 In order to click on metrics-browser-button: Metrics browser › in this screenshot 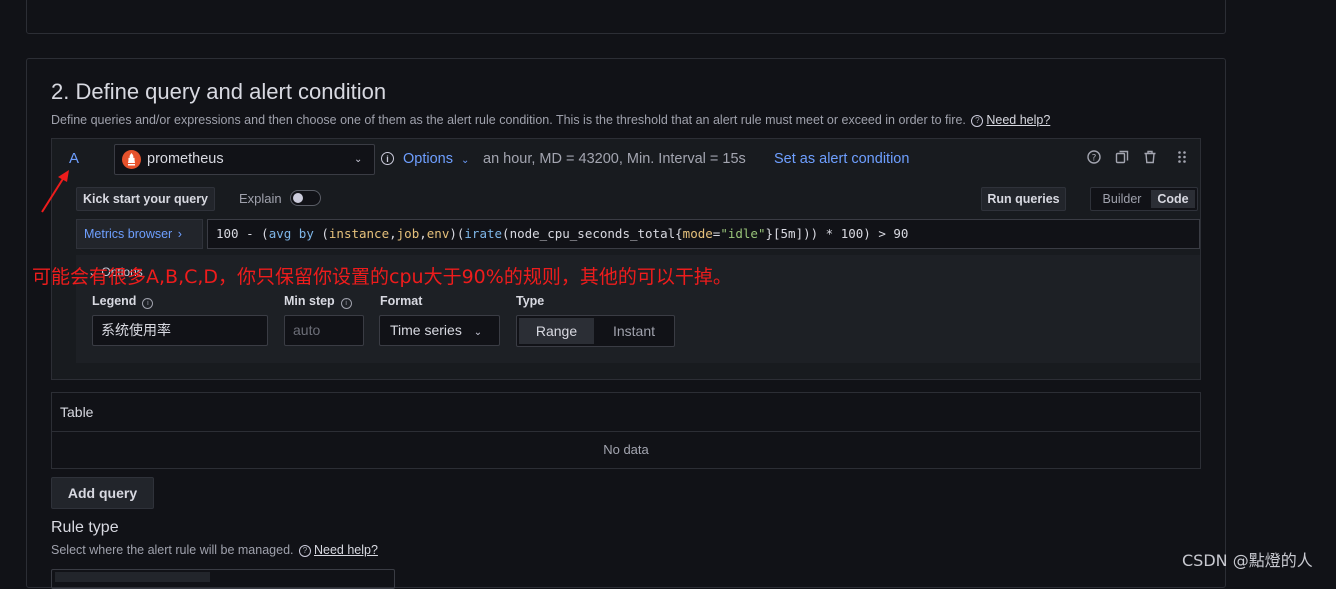, I will do `click(139, 234)`.